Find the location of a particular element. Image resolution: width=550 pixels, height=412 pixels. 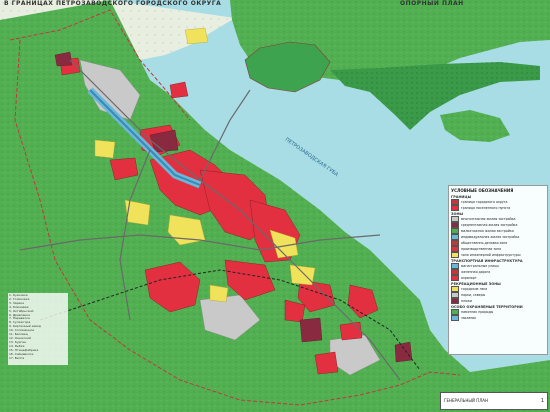

legend-item-label: зона инженерной инфраструктуры is located at coordinates (491, 255).